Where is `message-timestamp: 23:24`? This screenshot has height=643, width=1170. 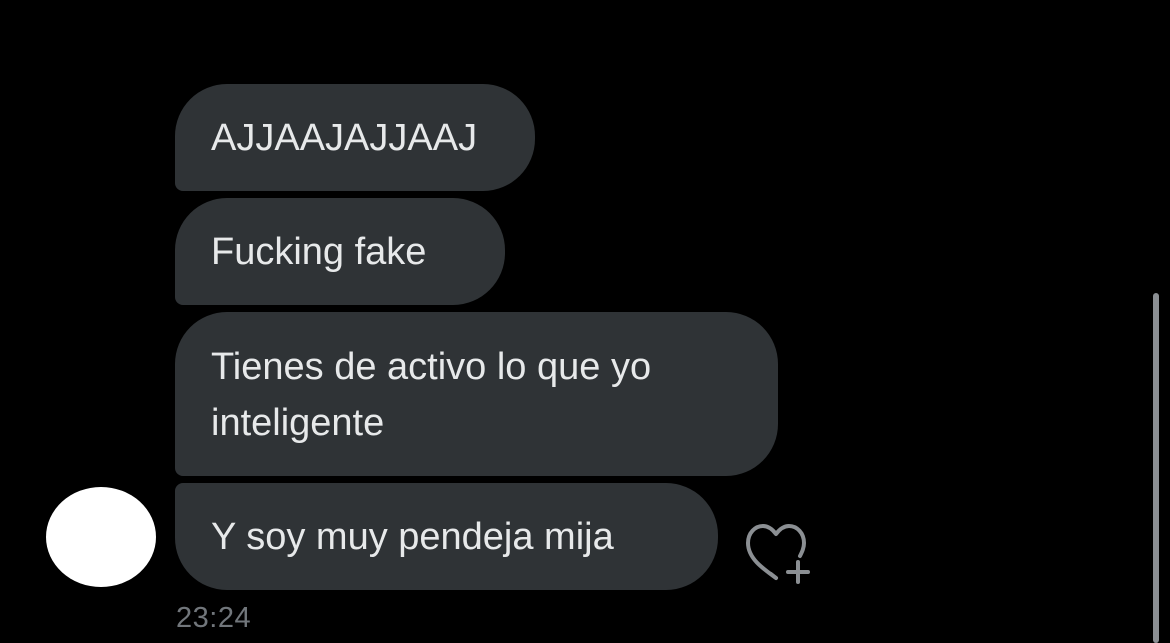
message-timestamp: 23:24 is located at coordinates (214, 618).